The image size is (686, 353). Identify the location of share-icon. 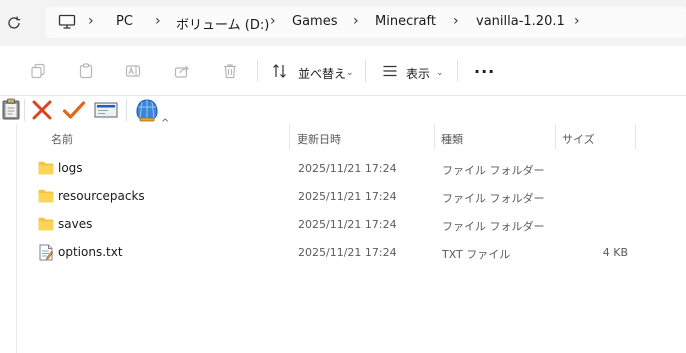
(182, 71).